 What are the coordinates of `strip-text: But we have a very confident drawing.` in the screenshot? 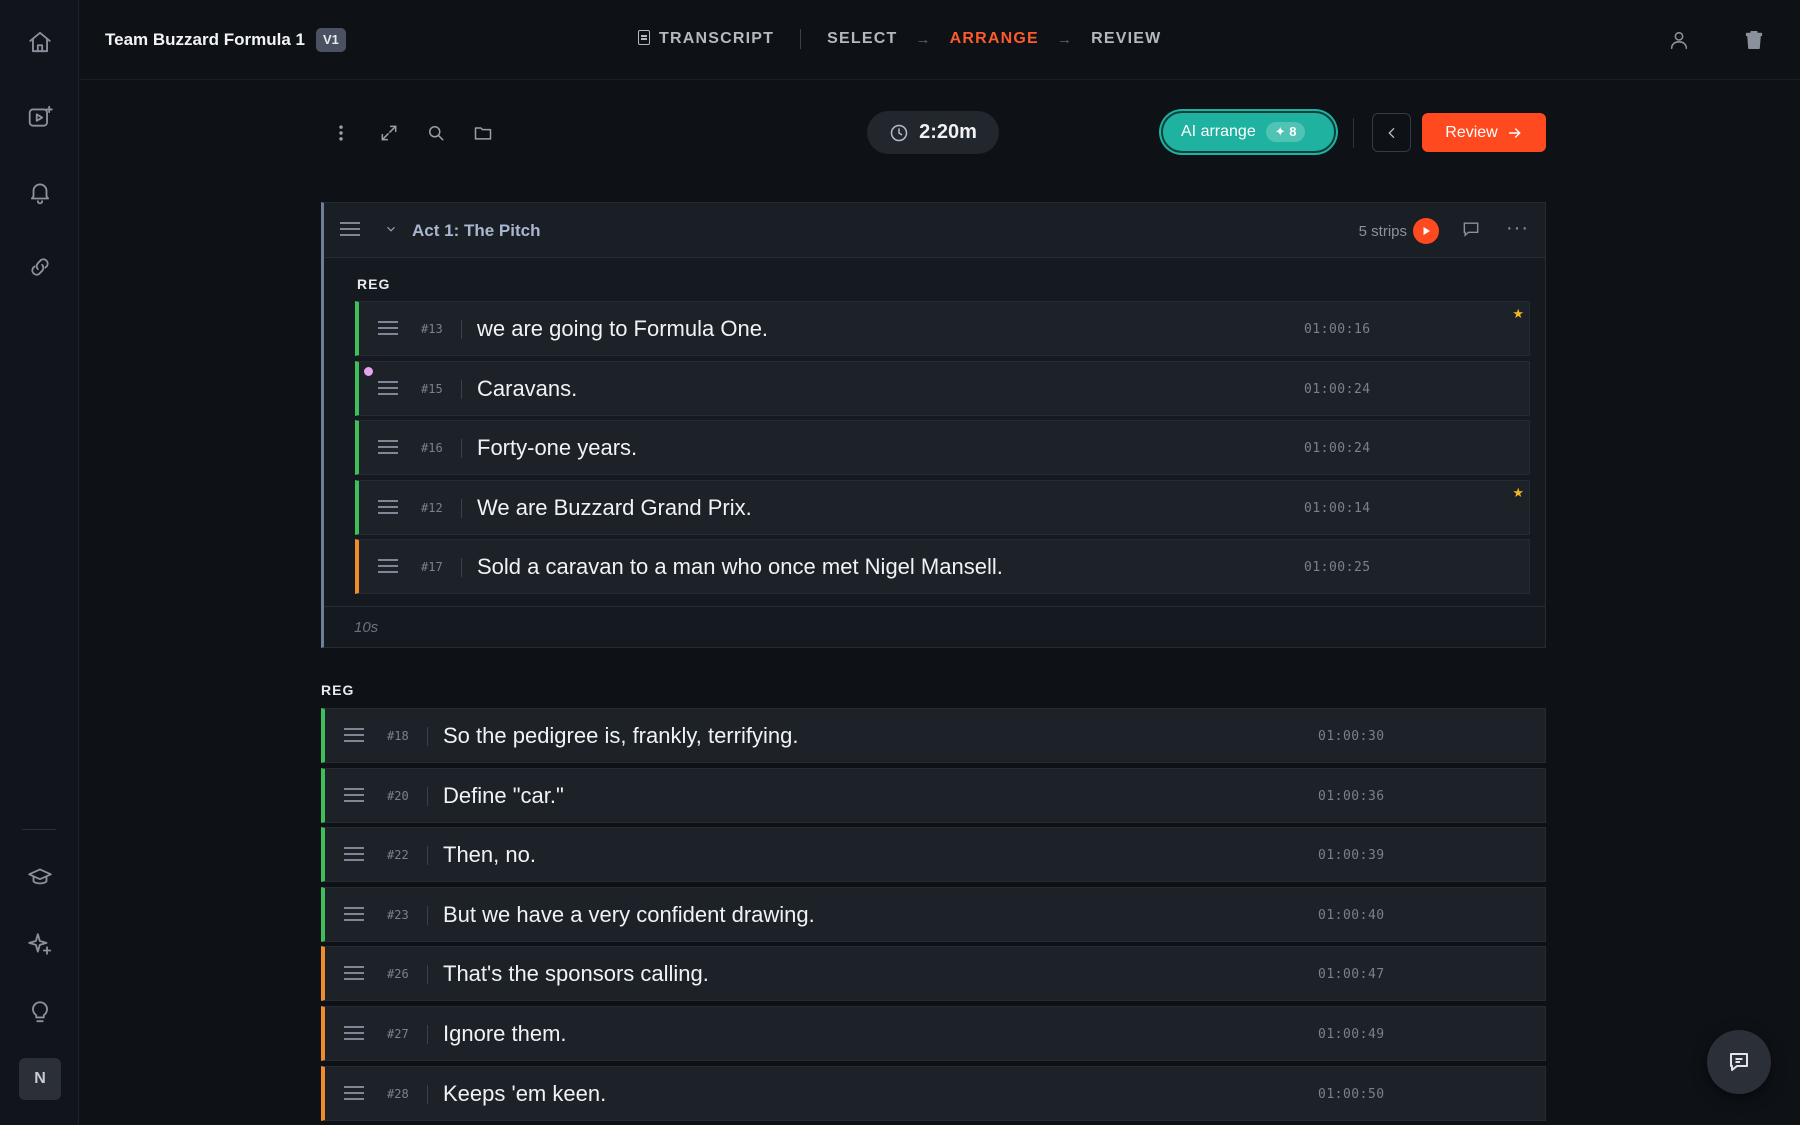 It's located at (629, 914).